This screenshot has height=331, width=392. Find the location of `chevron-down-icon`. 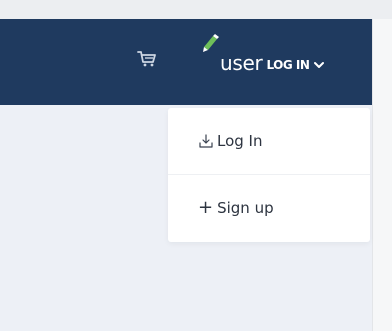

chevron-down-icon is located at coordinates (319, 65).